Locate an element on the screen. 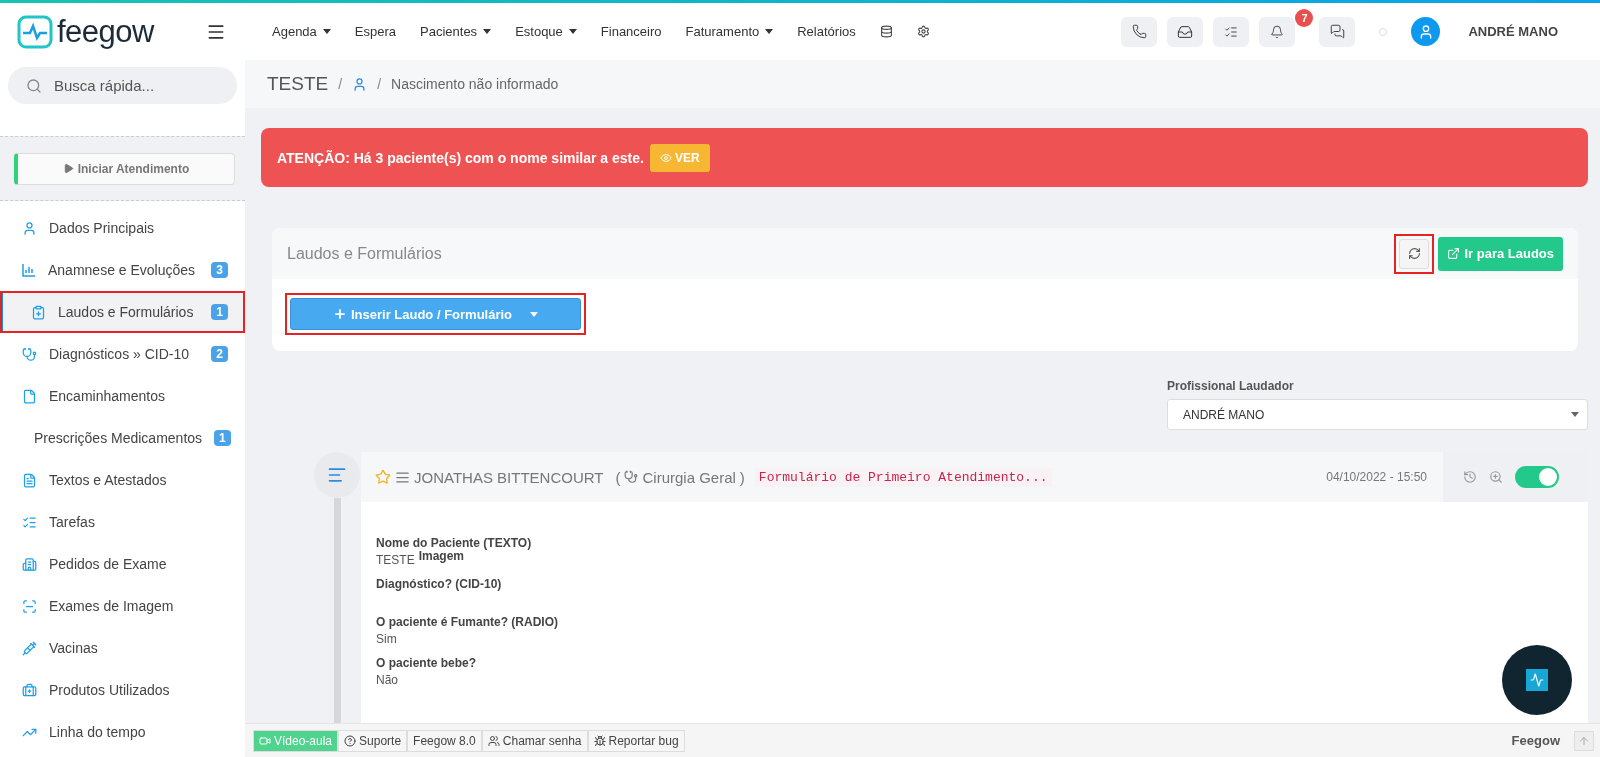  specialty: Cirurgia Geral is located at coordinates (689, 477).